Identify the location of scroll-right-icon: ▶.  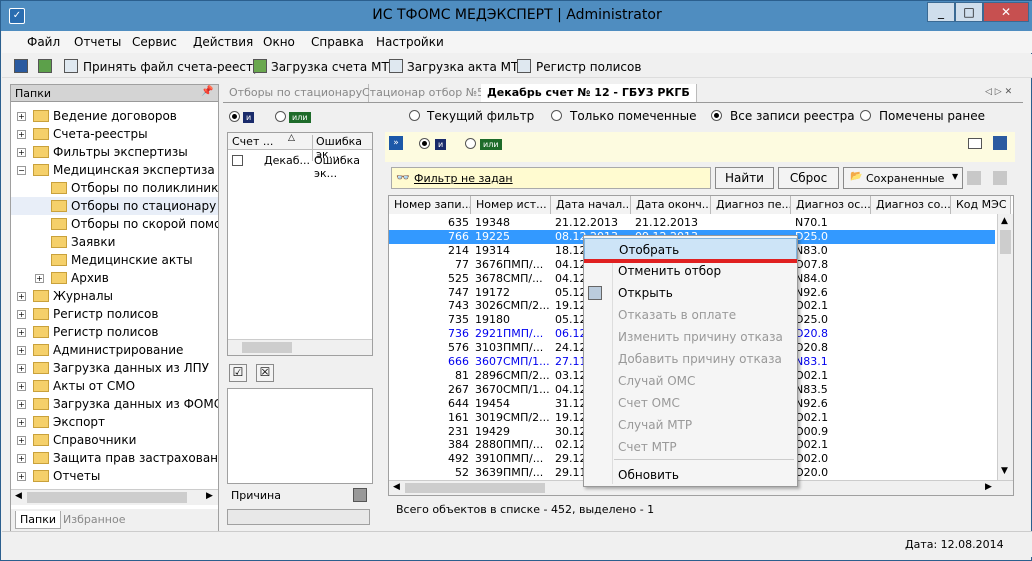
(209, 496).